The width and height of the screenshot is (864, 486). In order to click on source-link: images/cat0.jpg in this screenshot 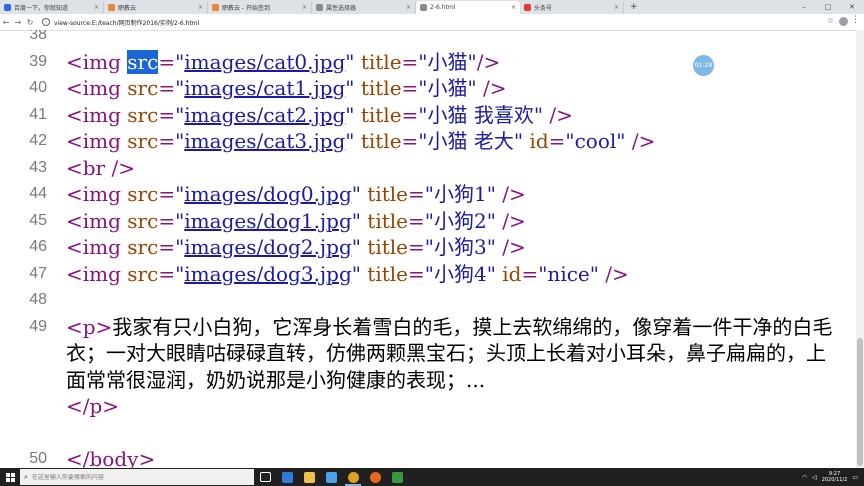, I will do `click(264, 62)`.